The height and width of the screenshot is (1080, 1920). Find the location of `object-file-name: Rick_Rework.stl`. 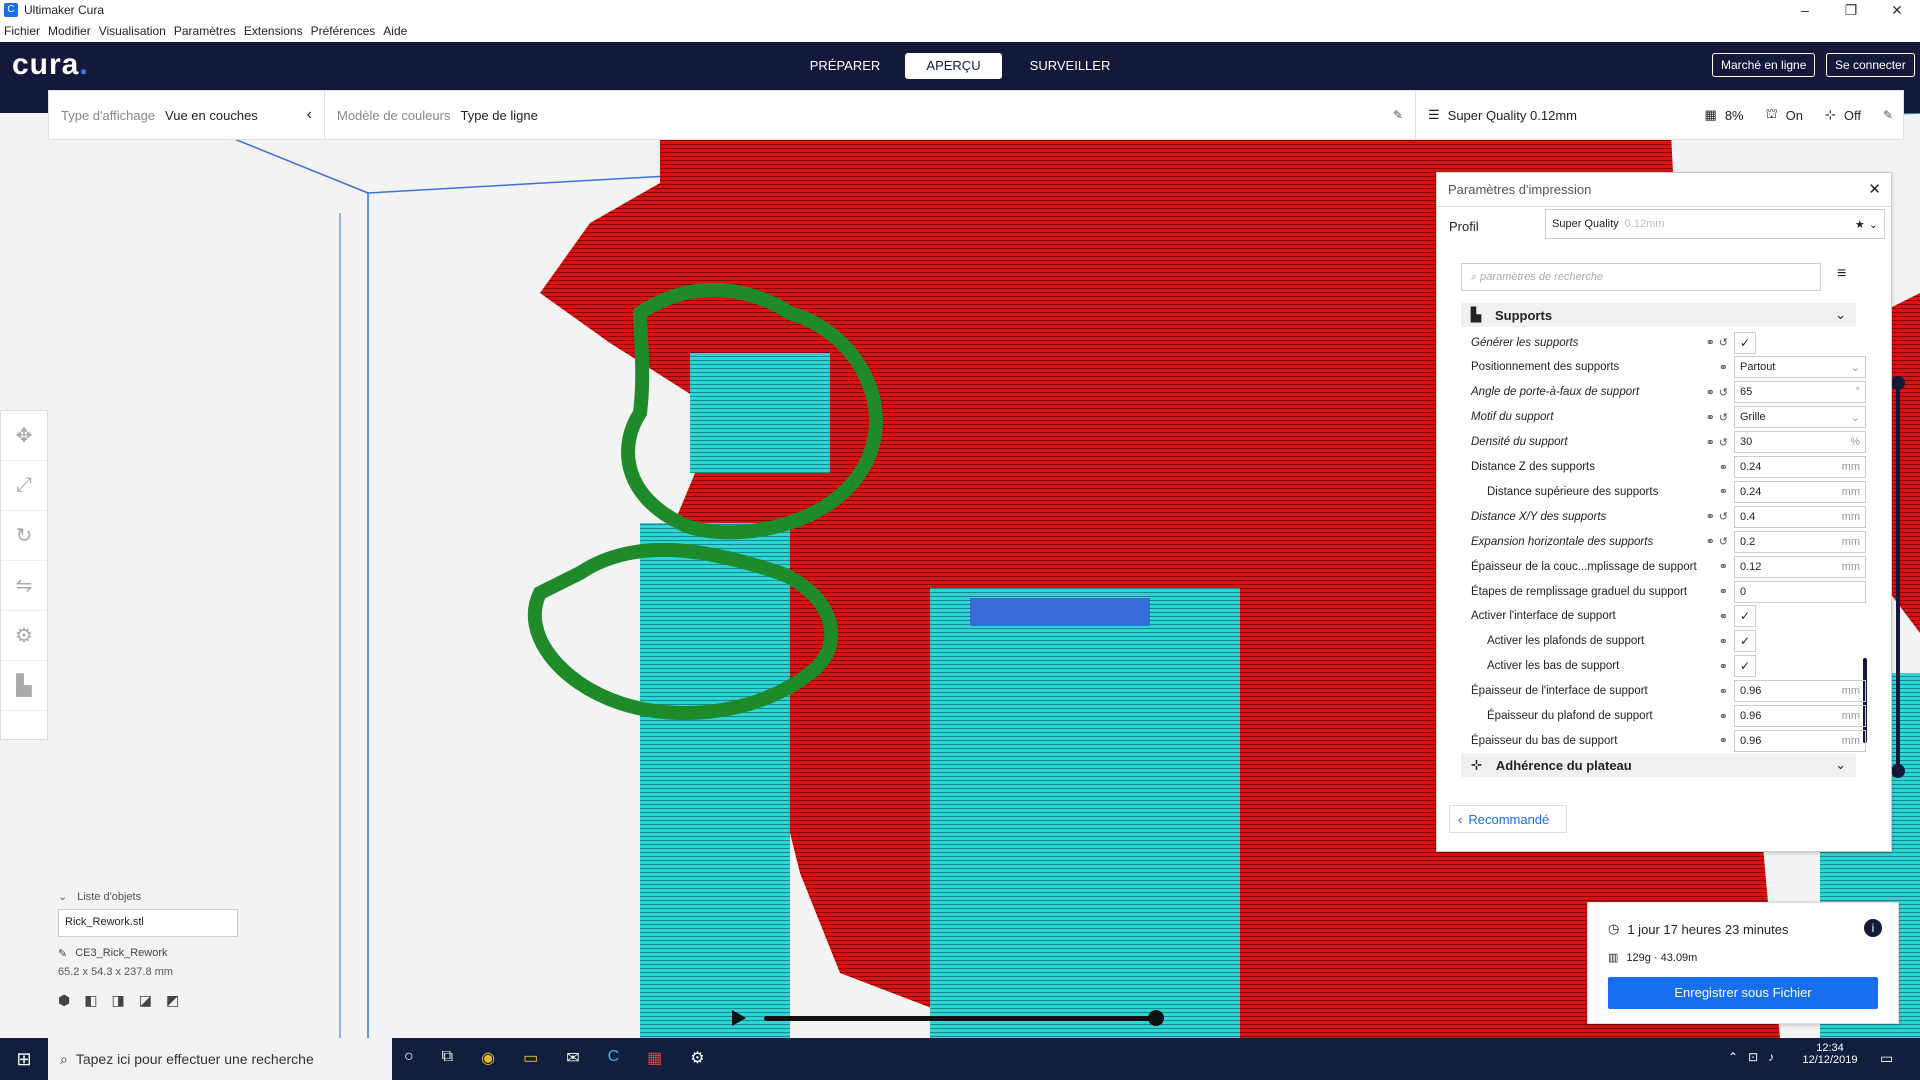

object-file-name: Rick_Rework.stl is located at coordinates (148, 923).